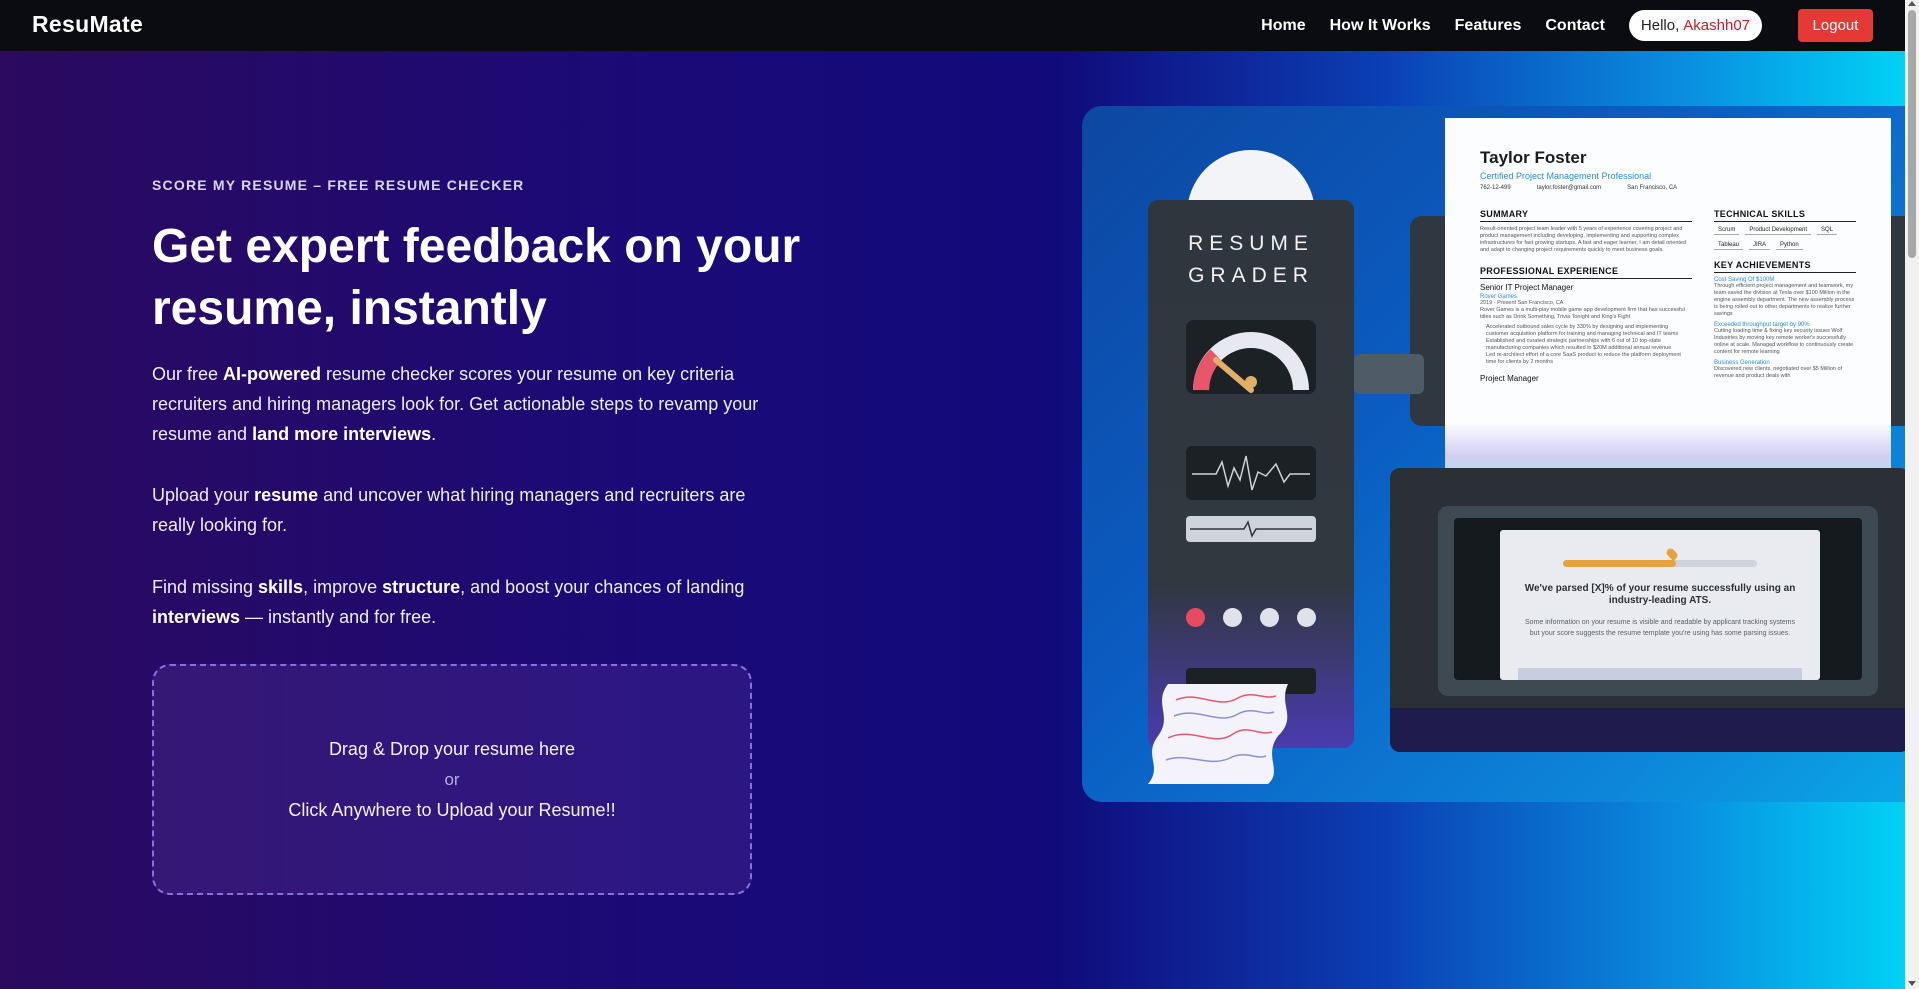 The height and width of the screenshot is (989, 1919). What do you see at coordinates (1380, 26) in the screenshot?
I see `nav-link-how-it-works: How It Works` at bounding box center [1380, 26].